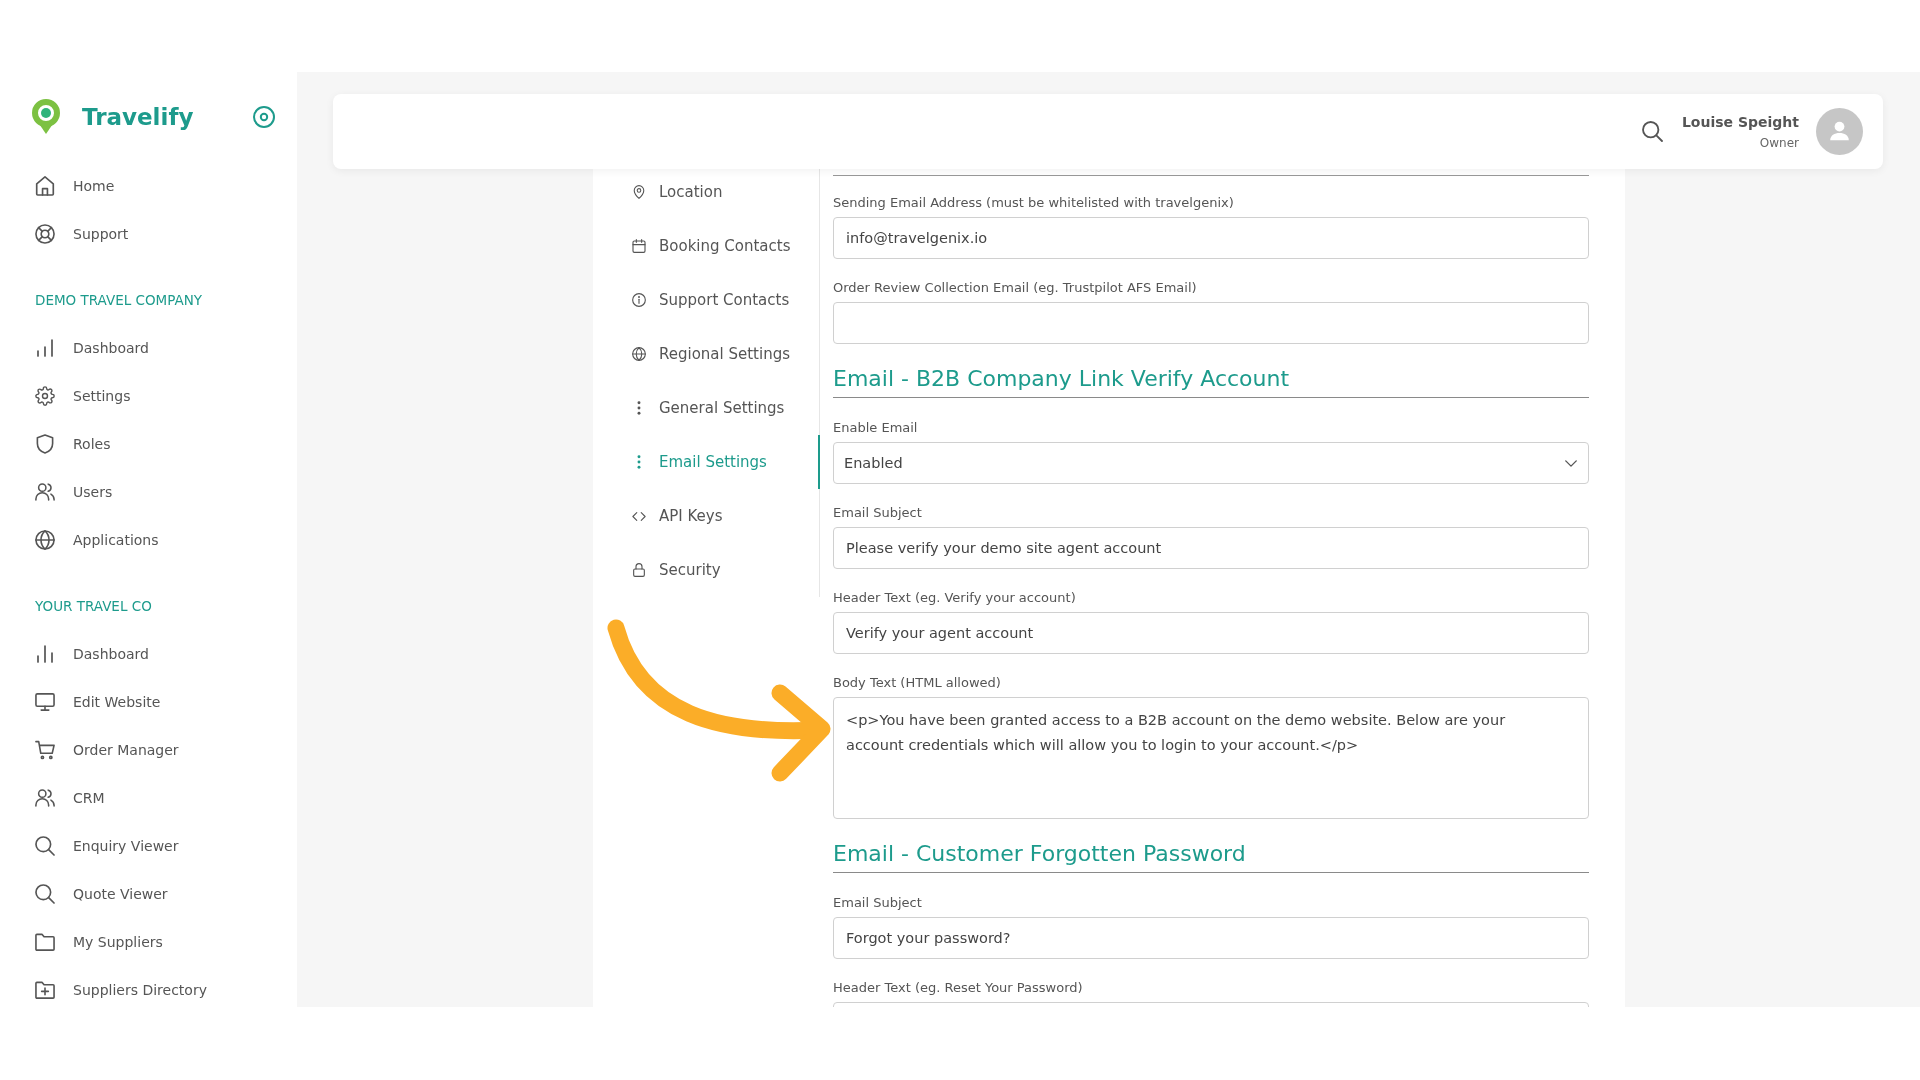  I want to click on settings-nav-item: Booking Contacts, so click(706, 246).